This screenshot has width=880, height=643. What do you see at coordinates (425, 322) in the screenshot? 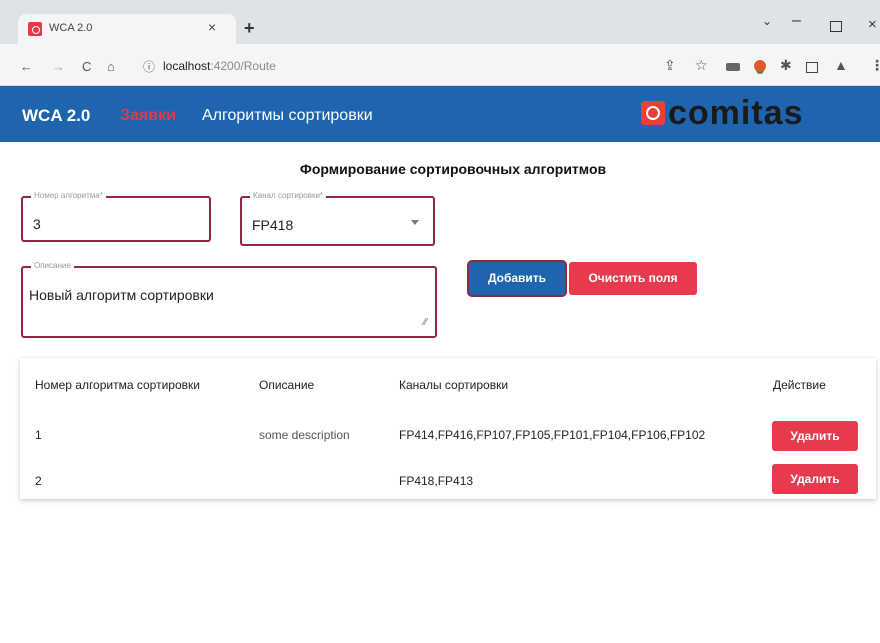
I see `resize-grip-icon: ⁄⁄` at bounding box center [425, 322].